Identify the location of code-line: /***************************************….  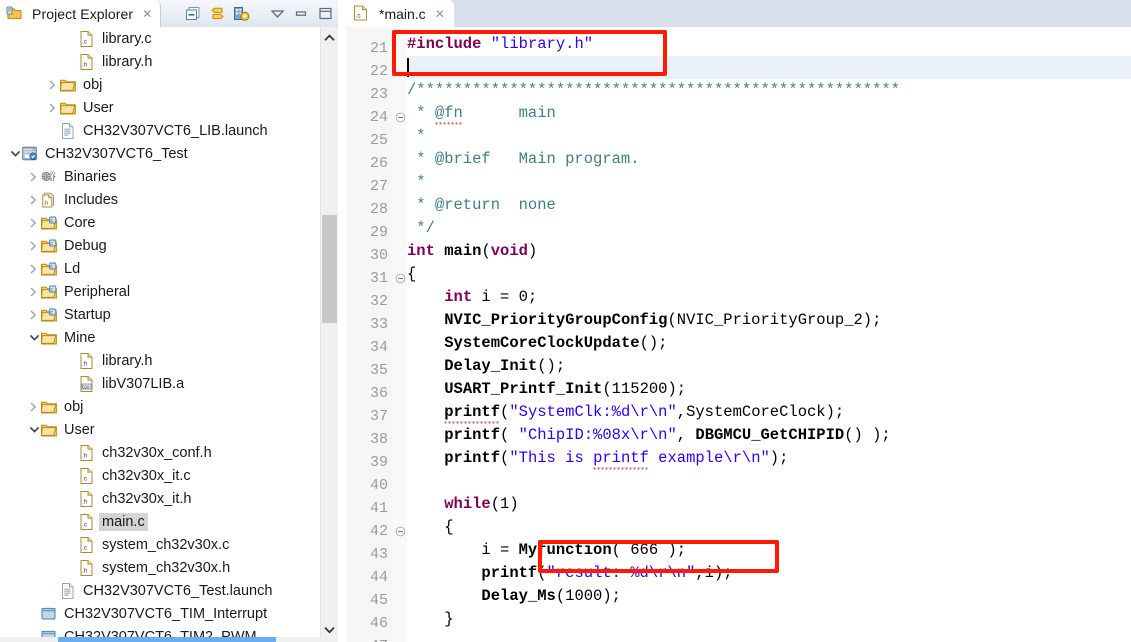
(653, 90).